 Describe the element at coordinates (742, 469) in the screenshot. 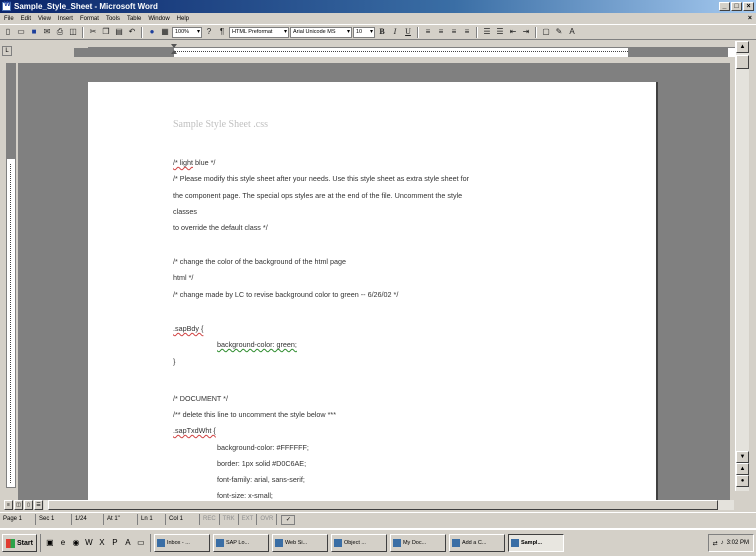

I see `previous-page-icon: ▲` at that location.